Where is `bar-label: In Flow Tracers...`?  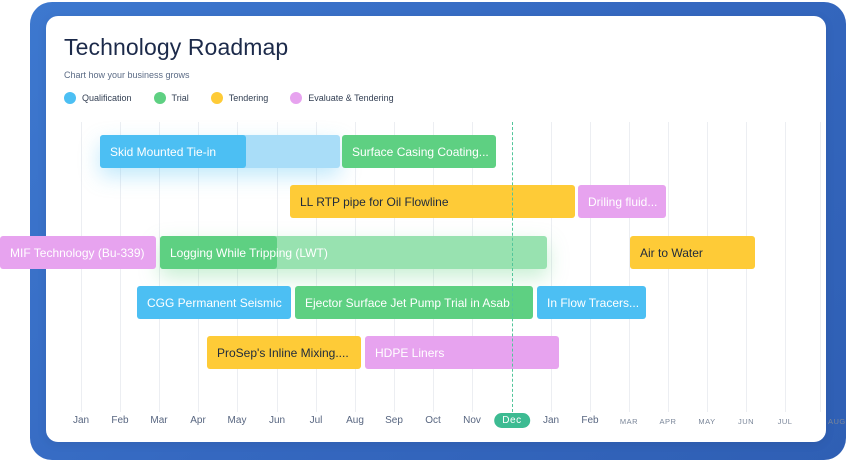
bar-label: In Flow Tracers... is located at coordinates (593, 302).